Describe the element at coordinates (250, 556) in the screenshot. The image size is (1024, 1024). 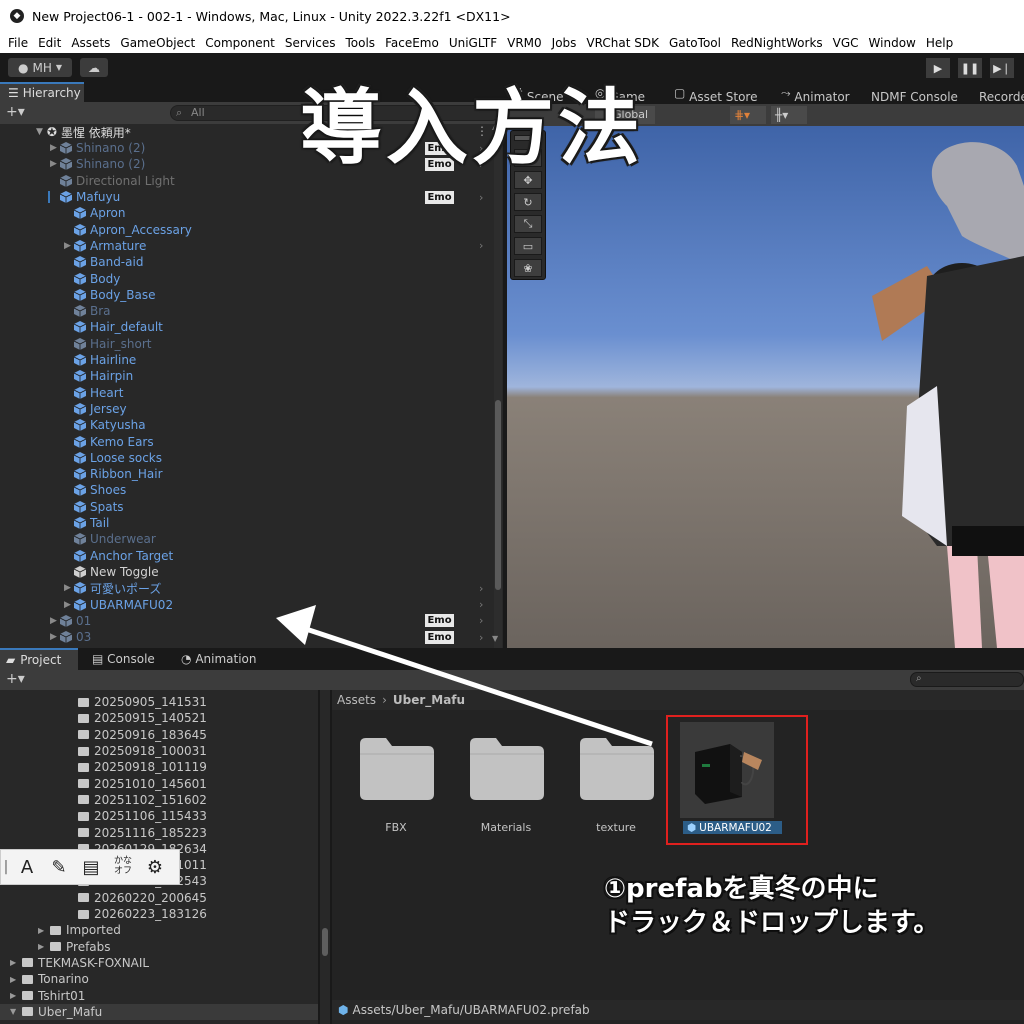
I see `hierarchy-row: Anchor Target` at that location.